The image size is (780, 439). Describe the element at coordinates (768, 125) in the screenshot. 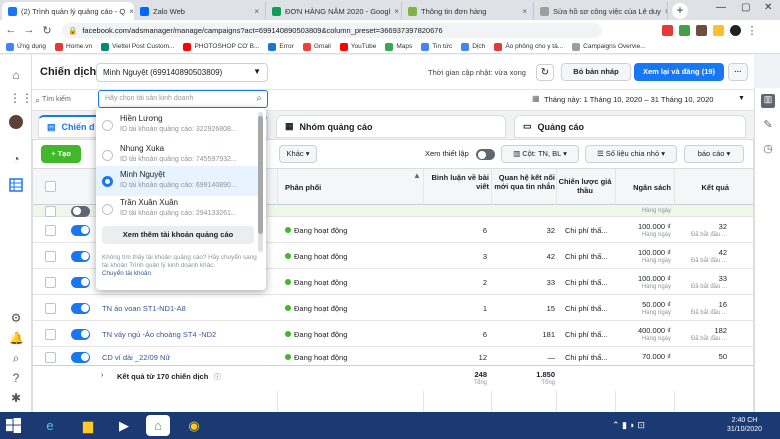

I see `edit-pencil-icon: ✎` at that location.